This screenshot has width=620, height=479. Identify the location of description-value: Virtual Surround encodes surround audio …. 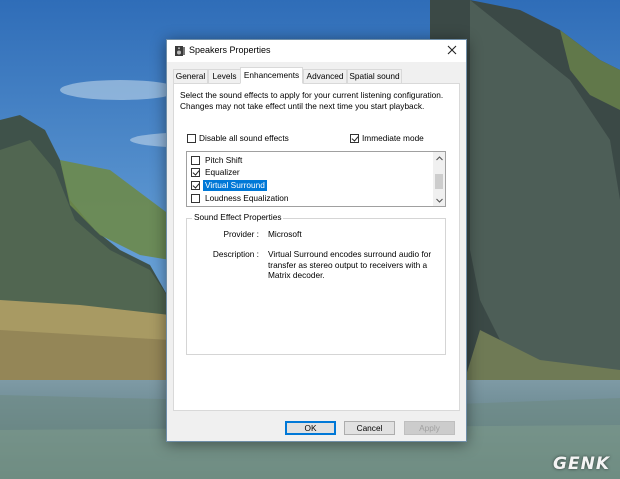
(350, 264).